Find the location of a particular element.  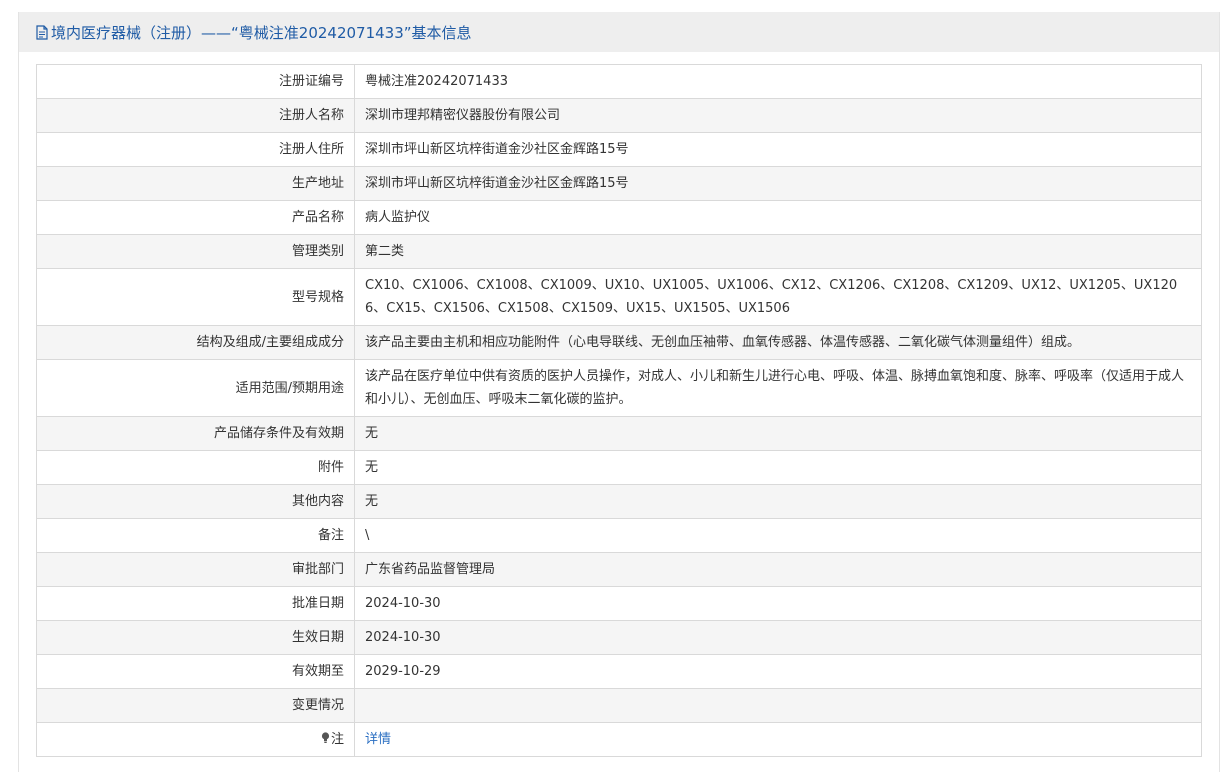

document-icon is located at coordinates (42, 32).